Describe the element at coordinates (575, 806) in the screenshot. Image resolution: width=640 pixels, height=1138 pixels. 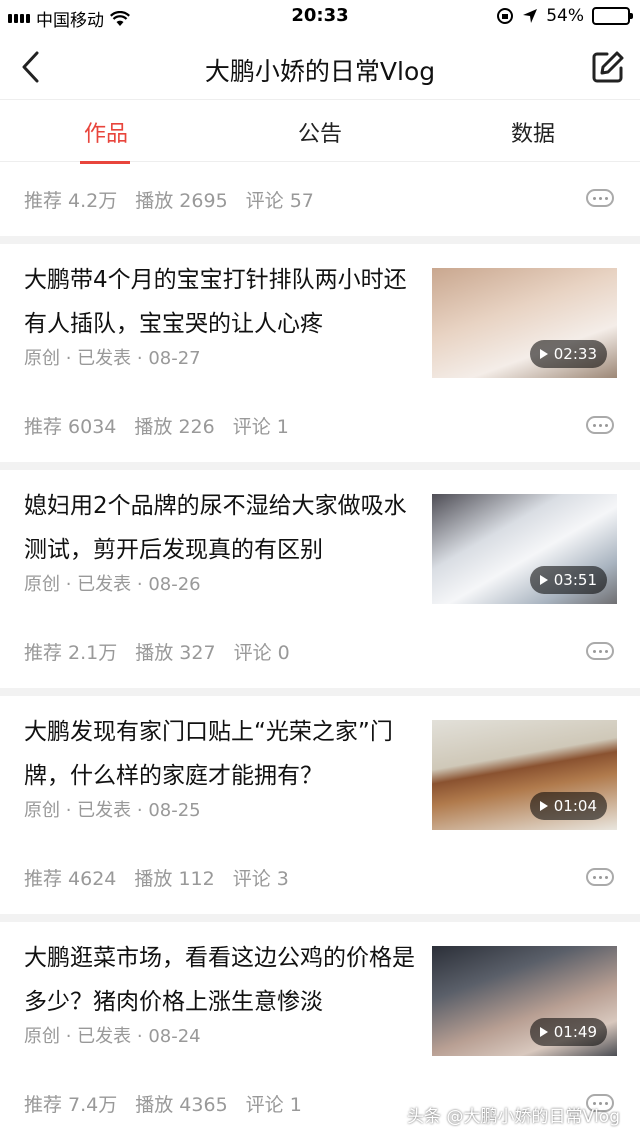
I see `duration-label: 01:04` at that location.